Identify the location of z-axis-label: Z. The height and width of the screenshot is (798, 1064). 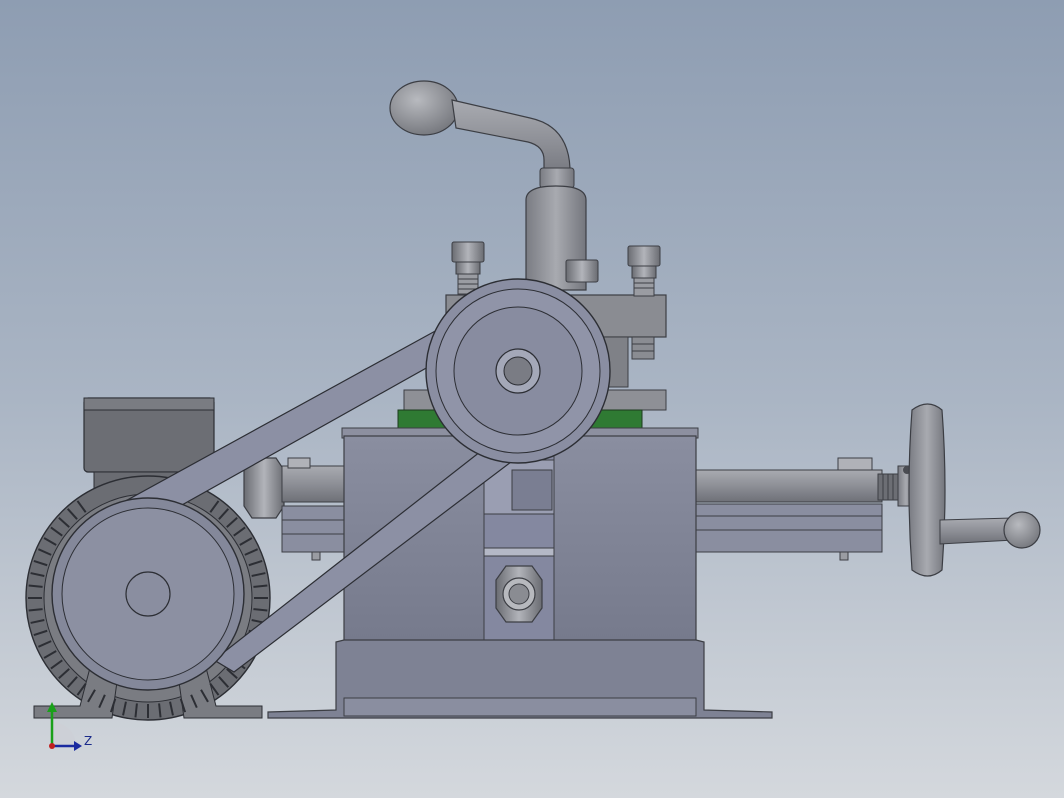
(88, 741).